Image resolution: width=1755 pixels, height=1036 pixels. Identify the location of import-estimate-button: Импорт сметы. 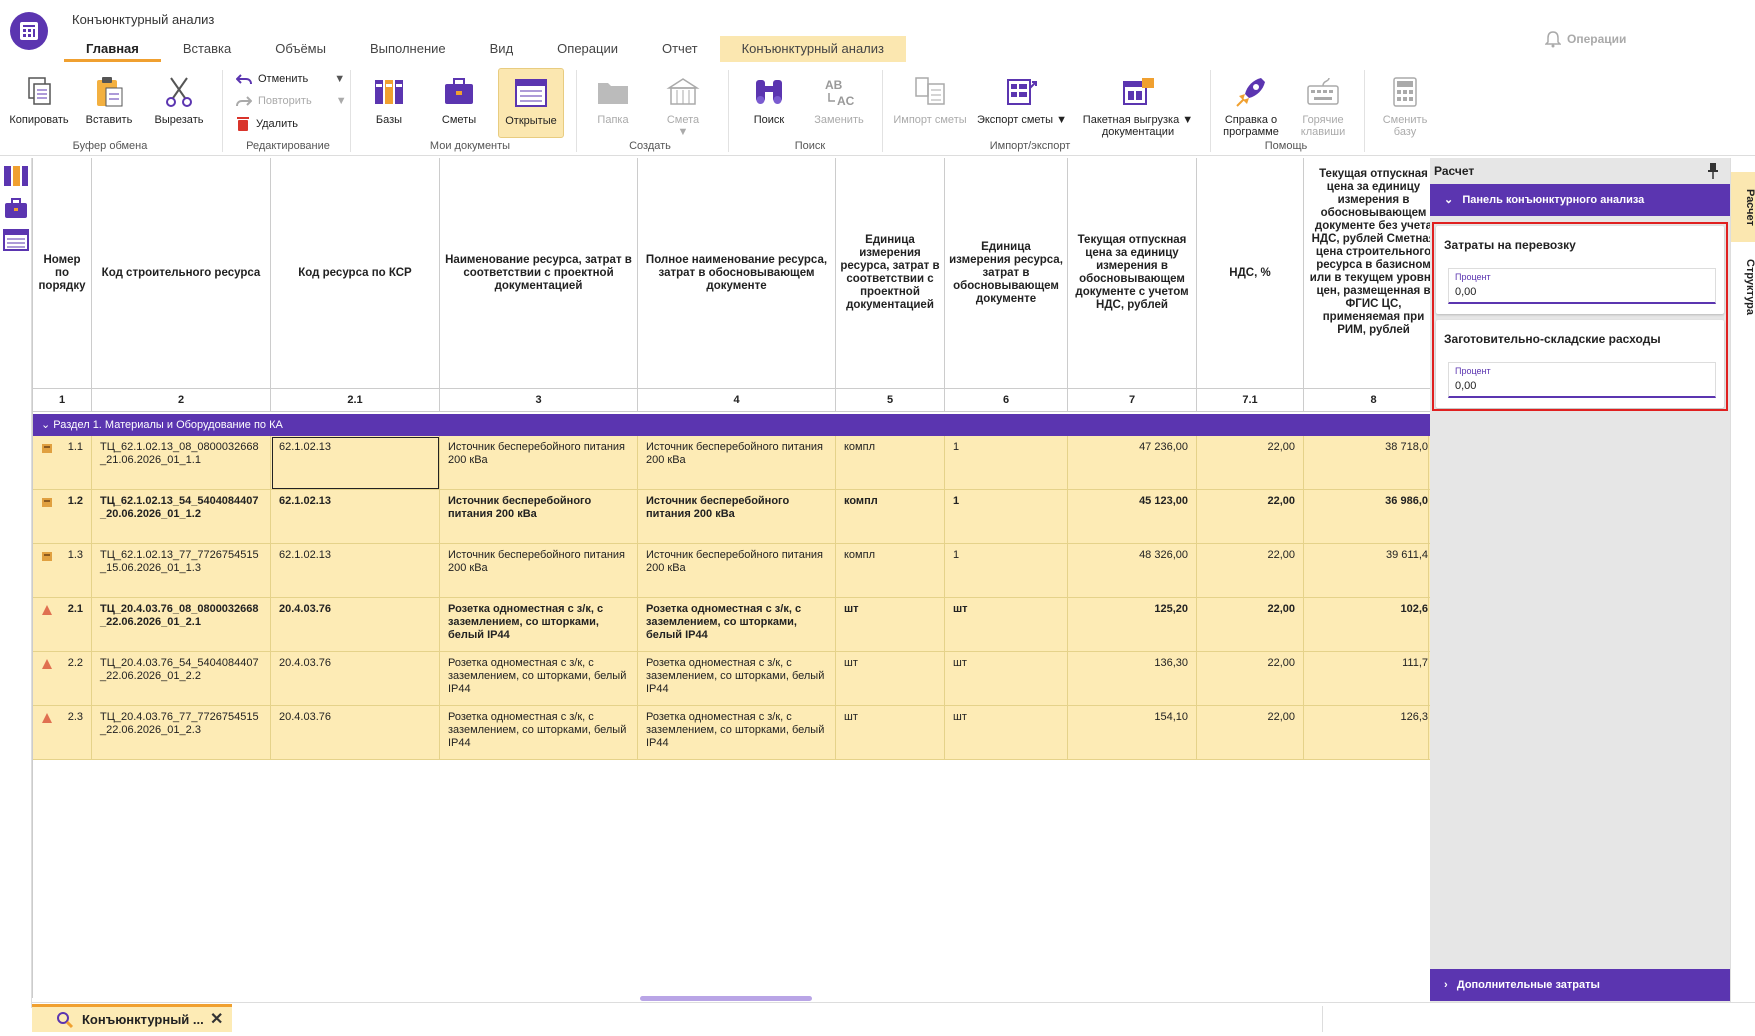
(930, 100).